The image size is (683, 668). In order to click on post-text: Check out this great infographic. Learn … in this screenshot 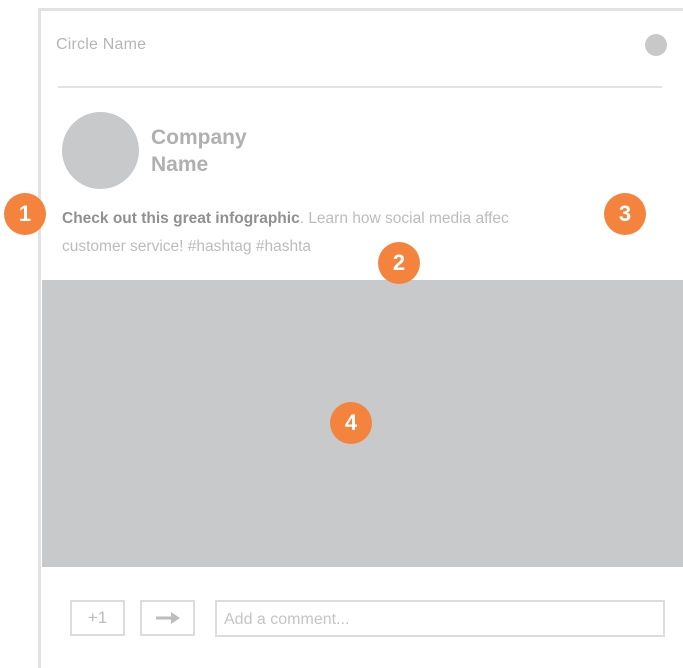, I will do `click(362, 233)`.